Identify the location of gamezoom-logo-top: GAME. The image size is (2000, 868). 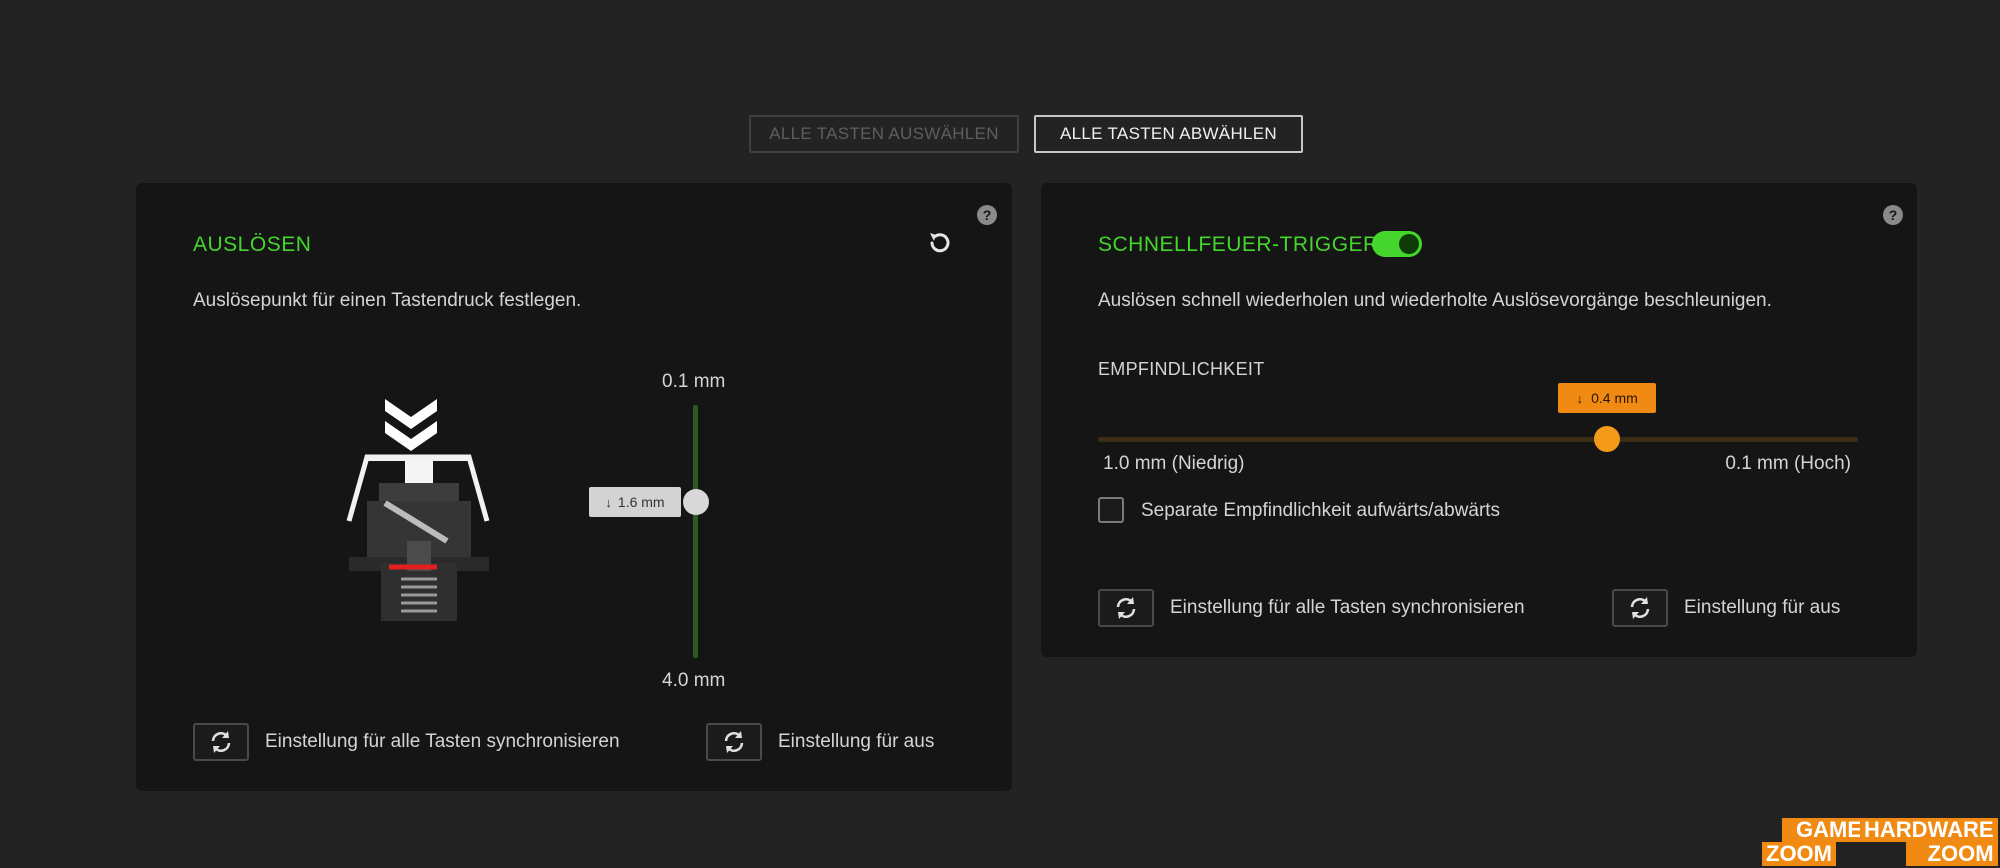
(1824, 830).